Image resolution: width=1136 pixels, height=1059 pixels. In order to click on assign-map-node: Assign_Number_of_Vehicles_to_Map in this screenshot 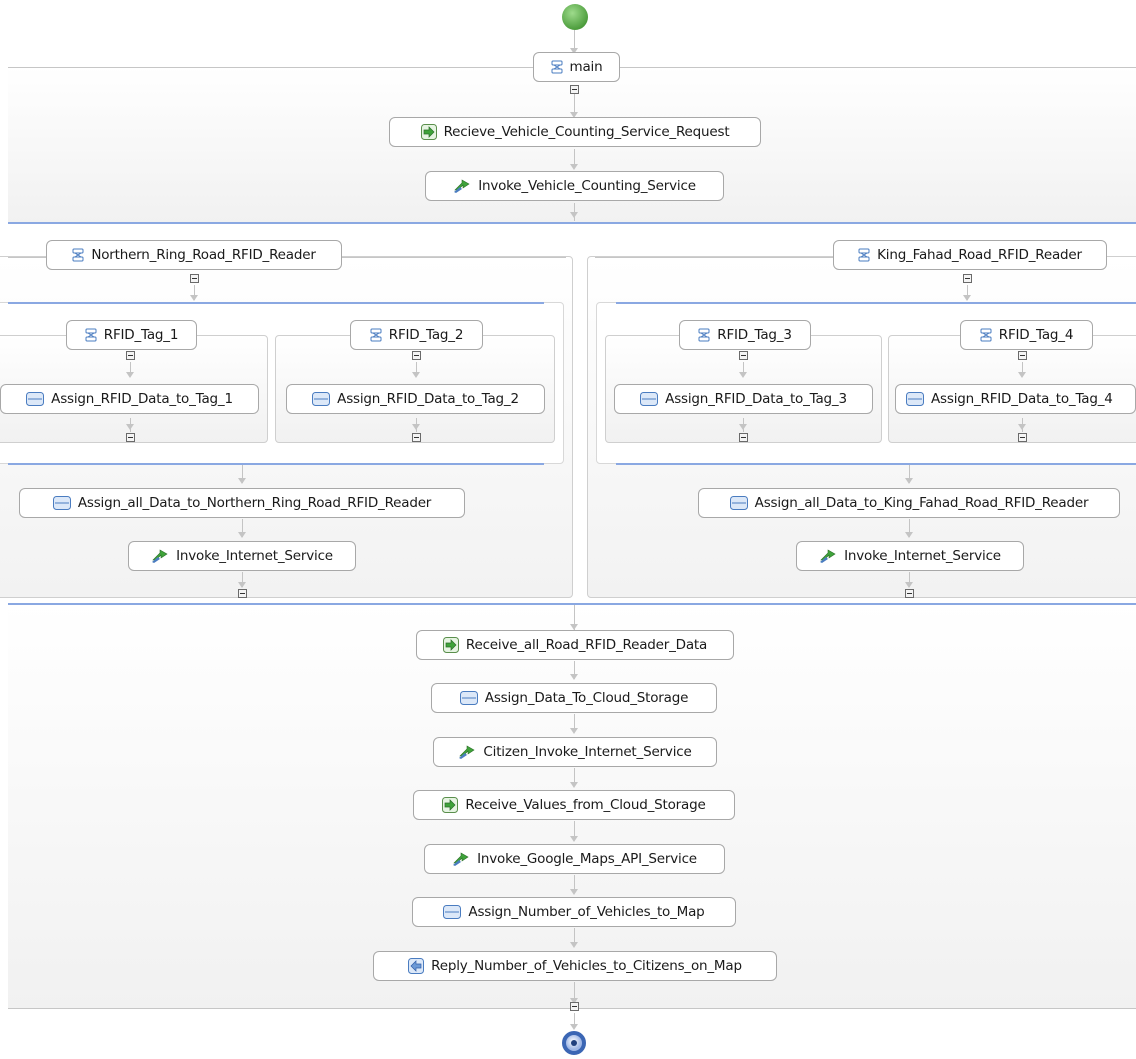, I will do `click(574, 912)`.